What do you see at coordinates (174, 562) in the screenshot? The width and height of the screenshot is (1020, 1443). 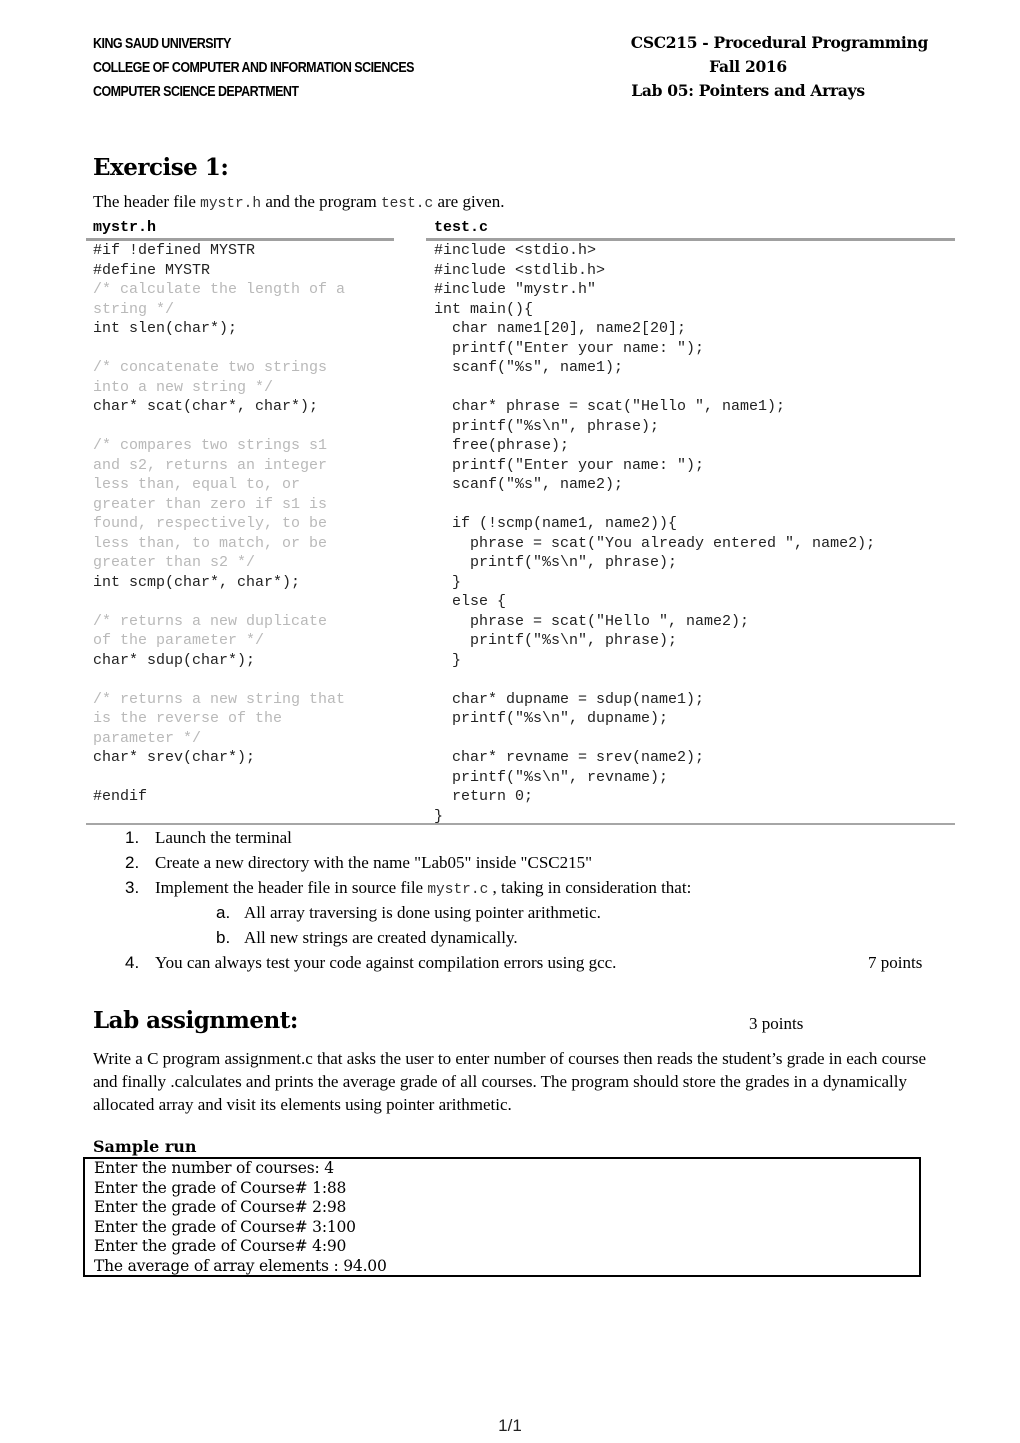 I see `code-comment-line: greater than s2 */` at bounding box center [174, 562].